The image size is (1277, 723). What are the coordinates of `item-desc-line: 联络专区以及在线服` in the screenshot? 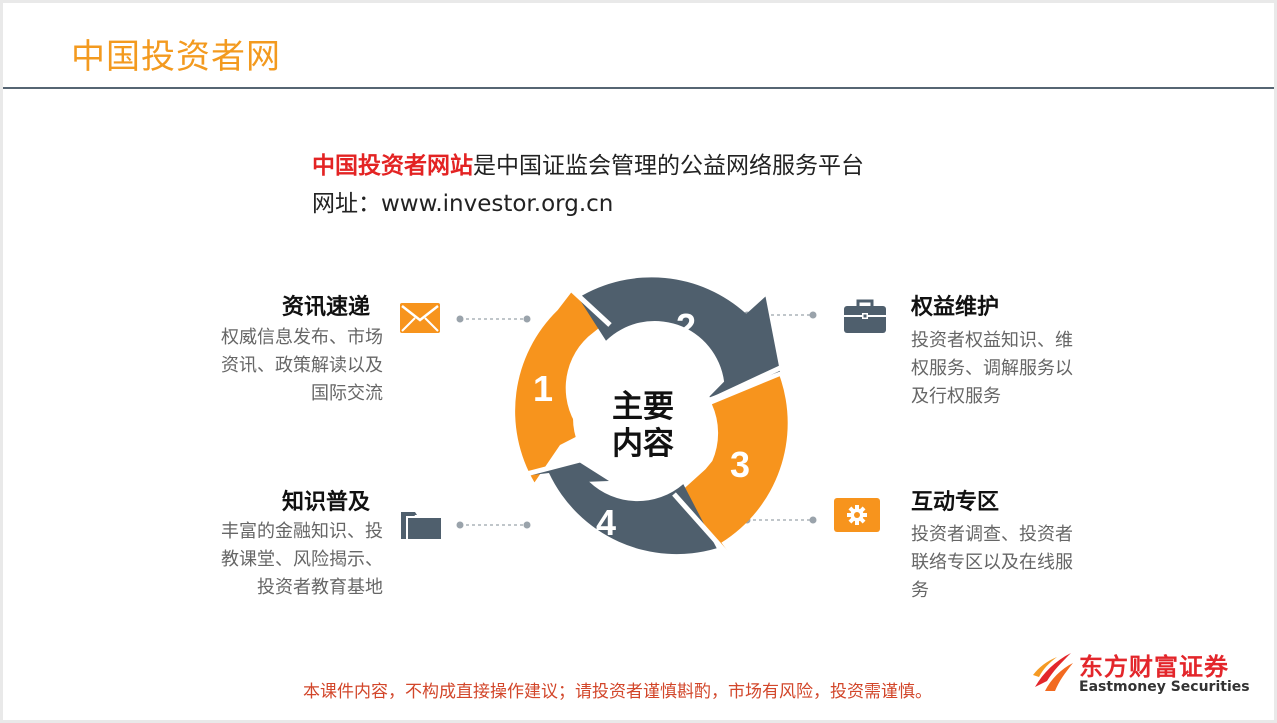 It's located at (992, 562).